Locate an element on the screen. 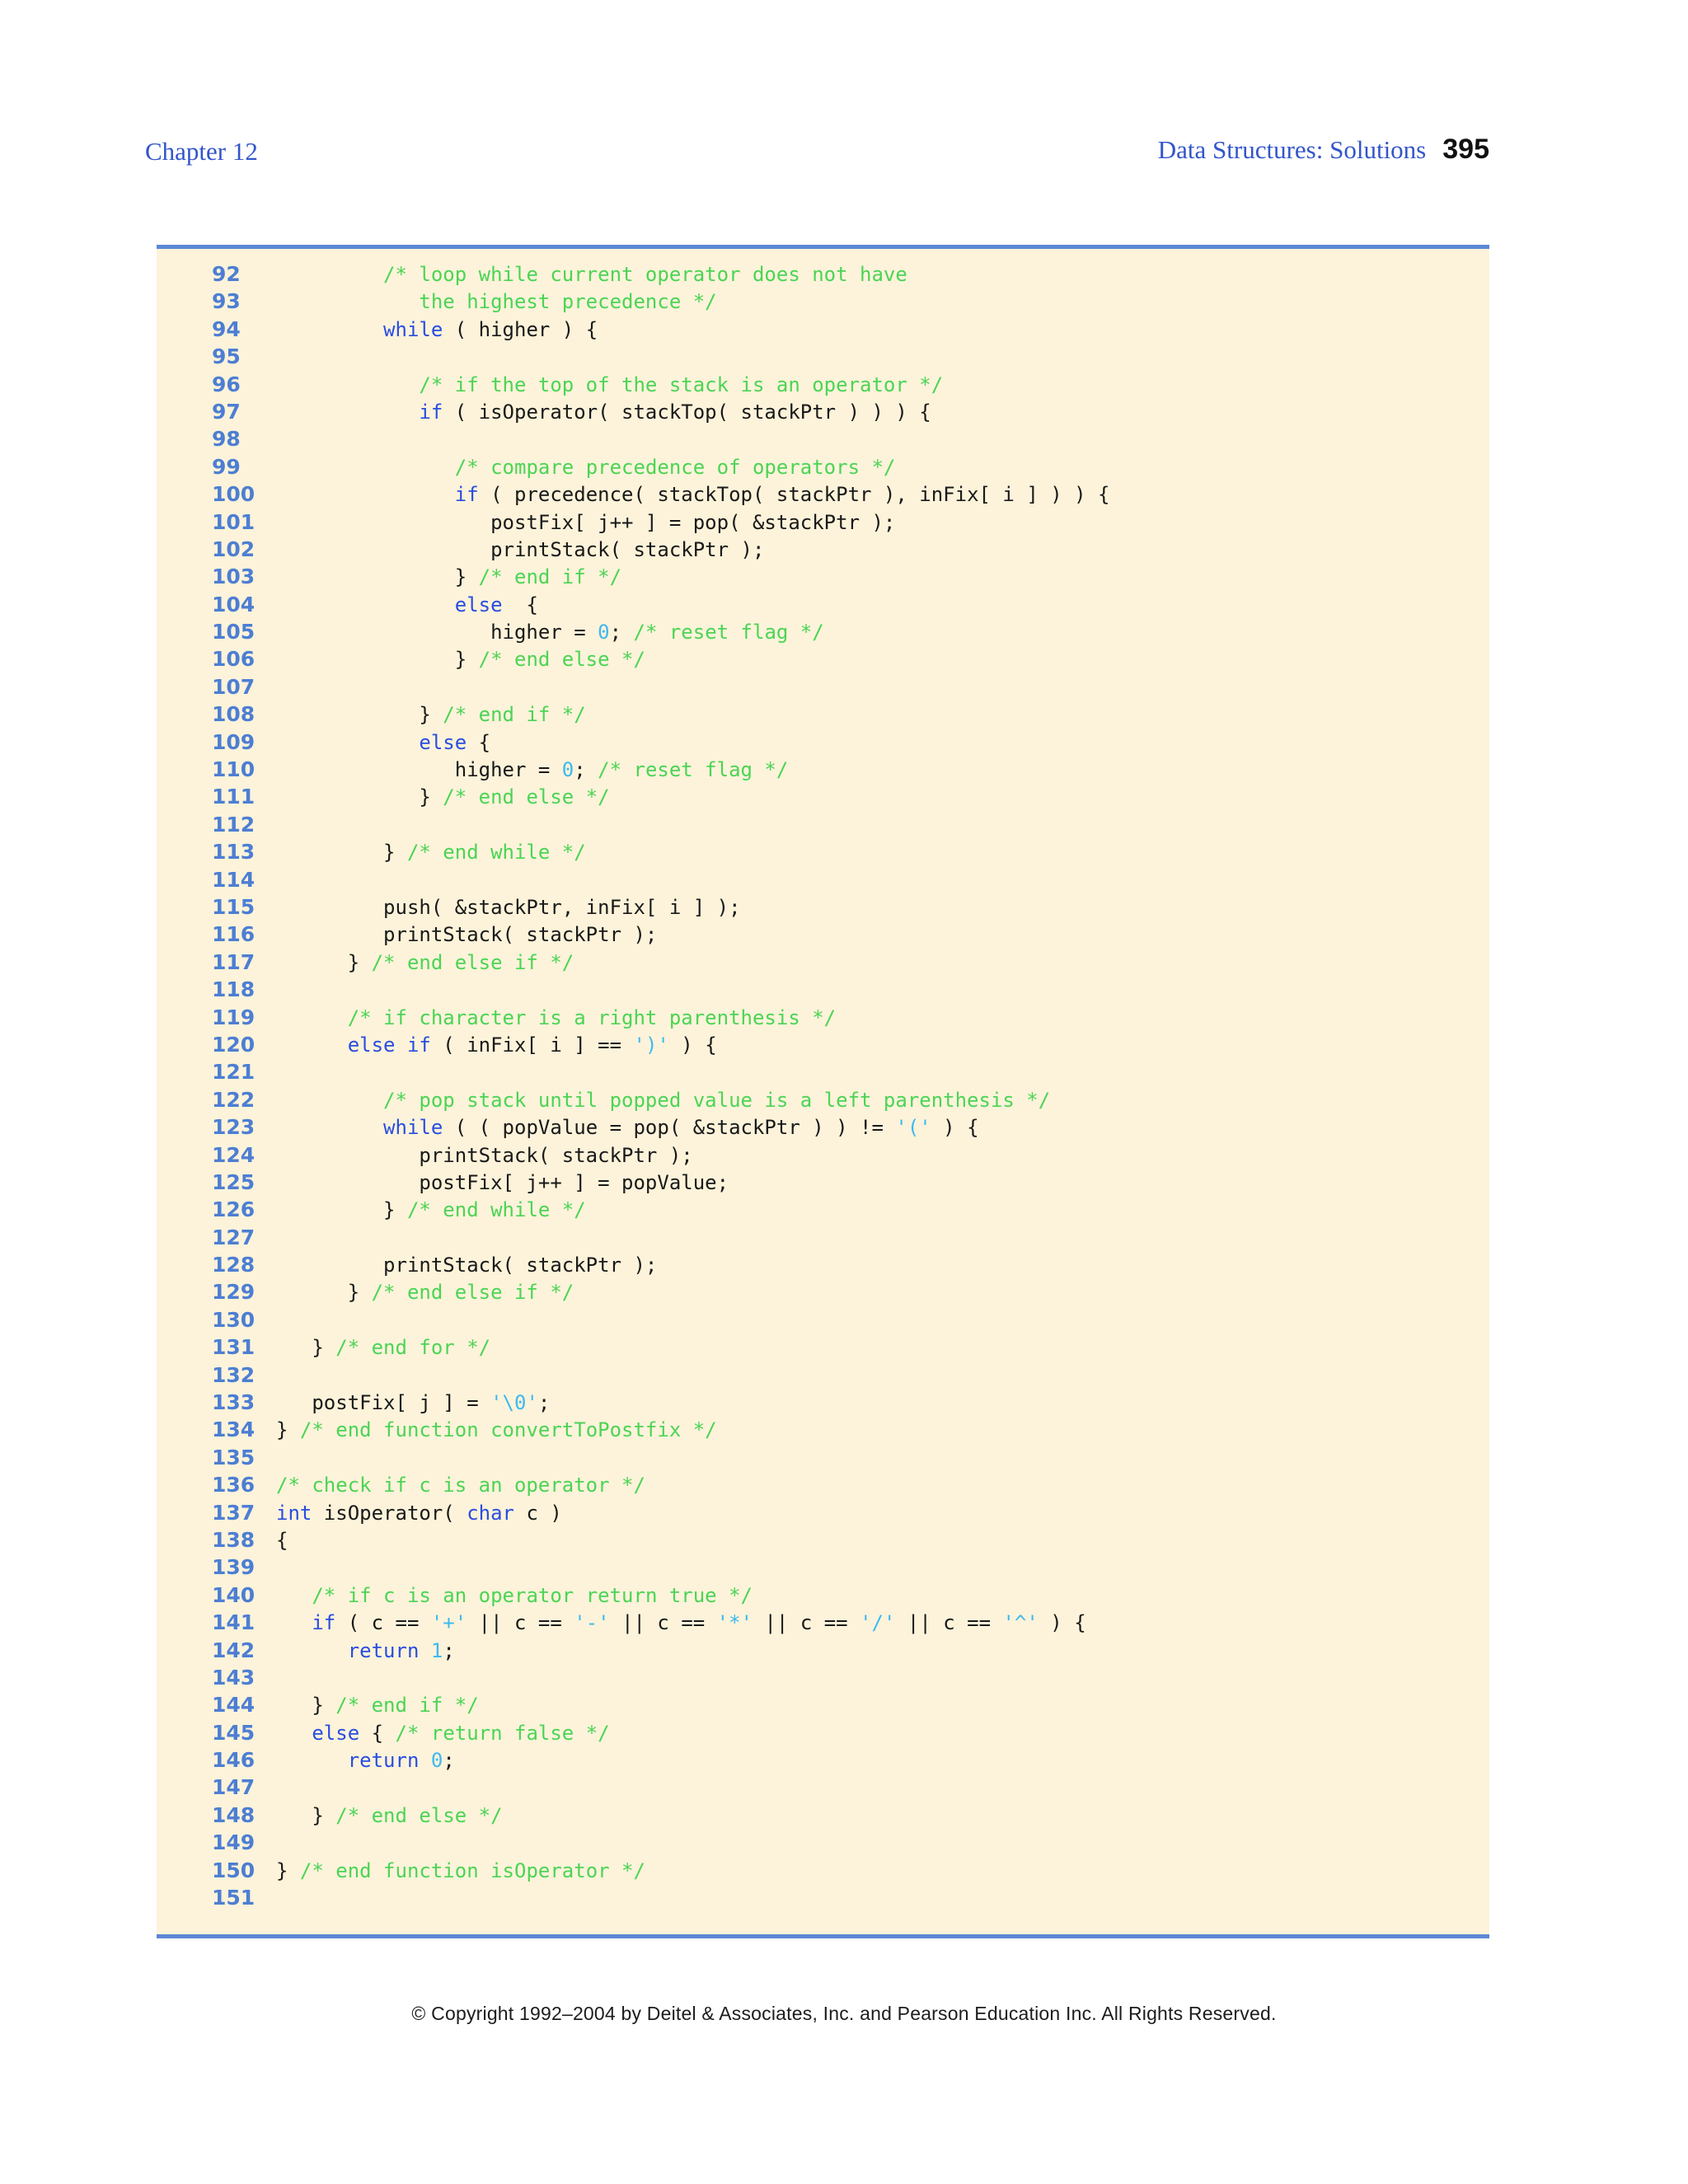 This screenshot has width=1688, height=2184. code-line: 125 postFix[ j++ ] = popValue; is located at coordinates (823, 1182).